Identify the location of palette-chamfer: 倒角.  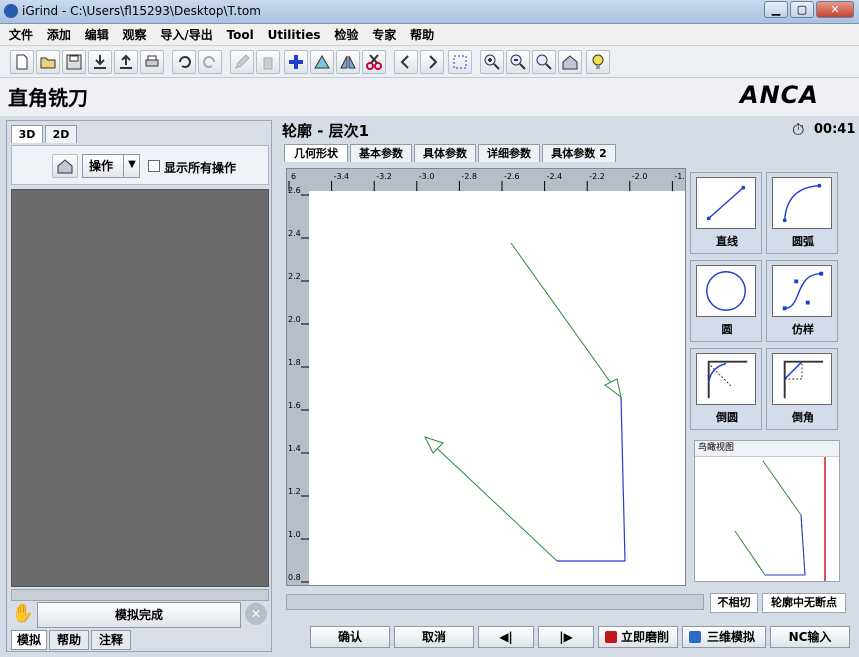
(802, 389).